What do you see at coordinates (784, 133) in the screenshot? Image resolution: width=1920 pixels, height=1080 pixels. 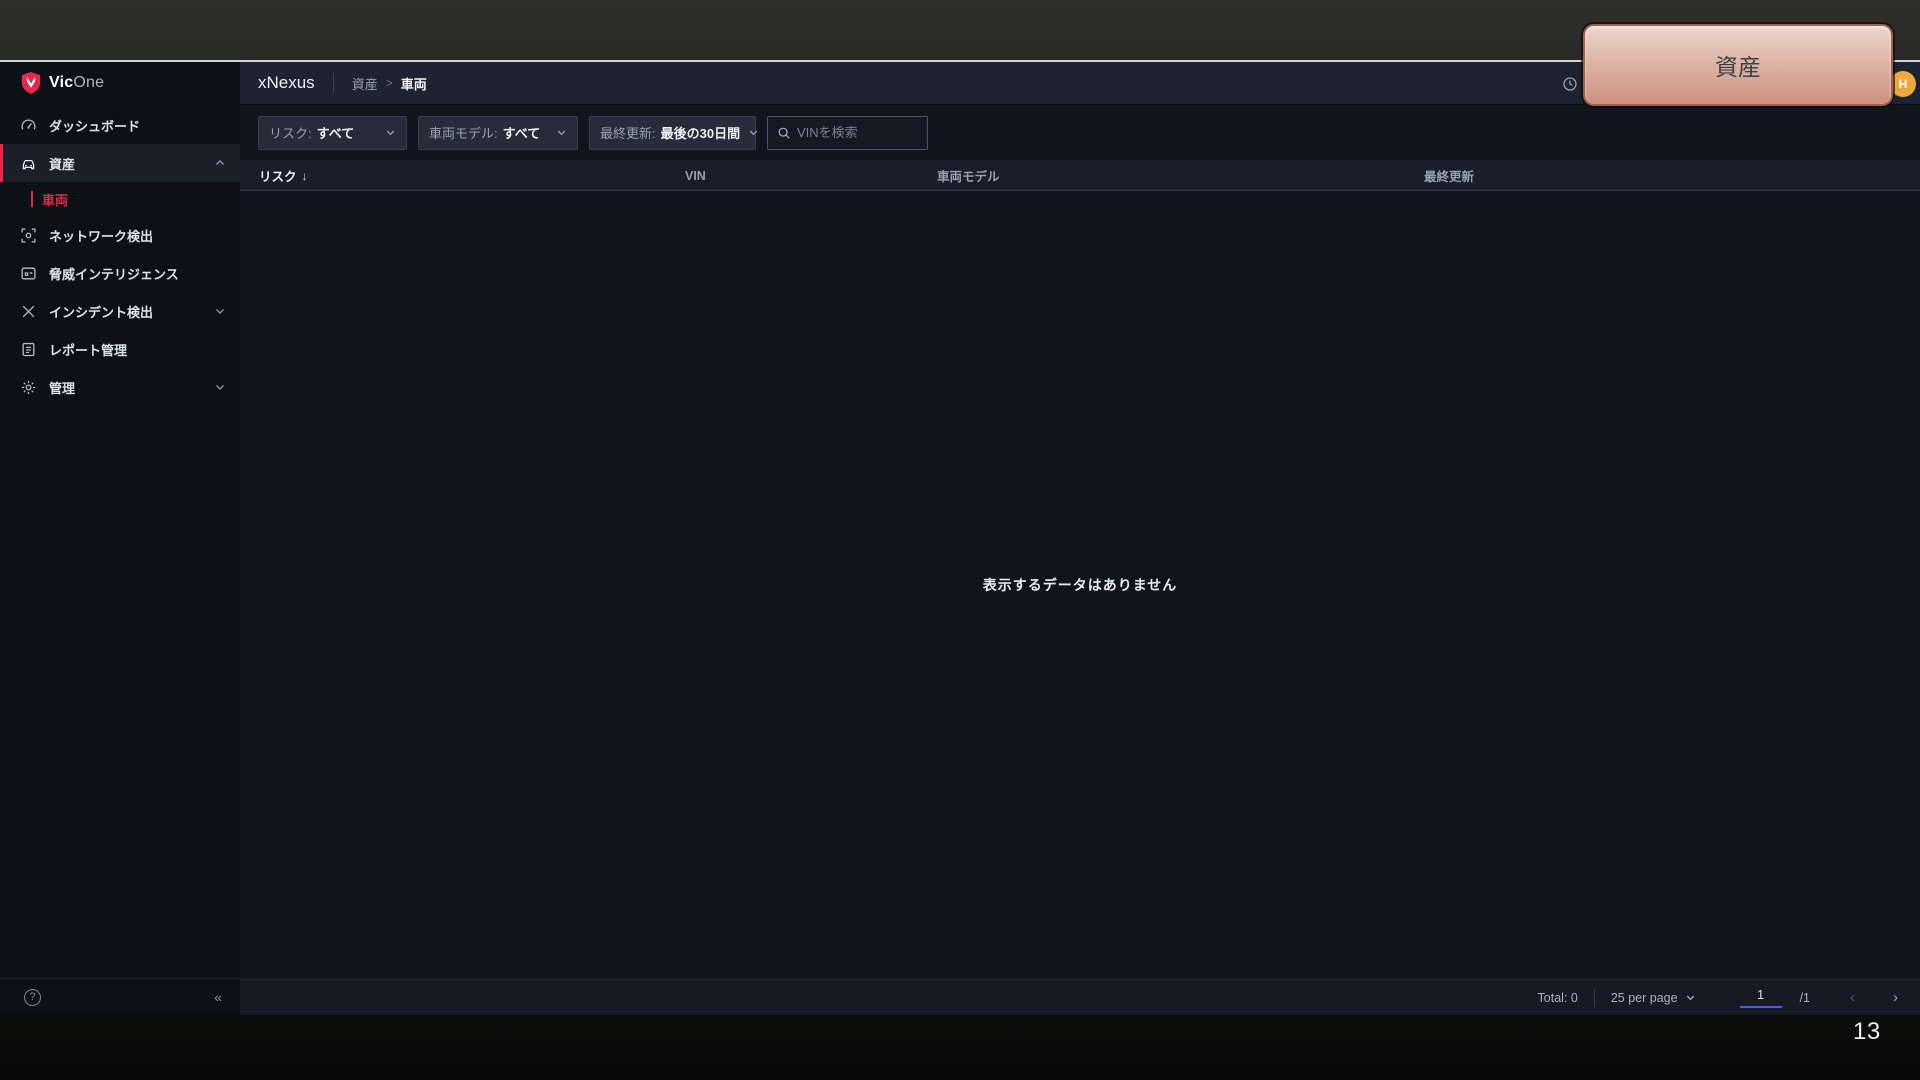 I see `search-icon` at bounding box center [784, 133].